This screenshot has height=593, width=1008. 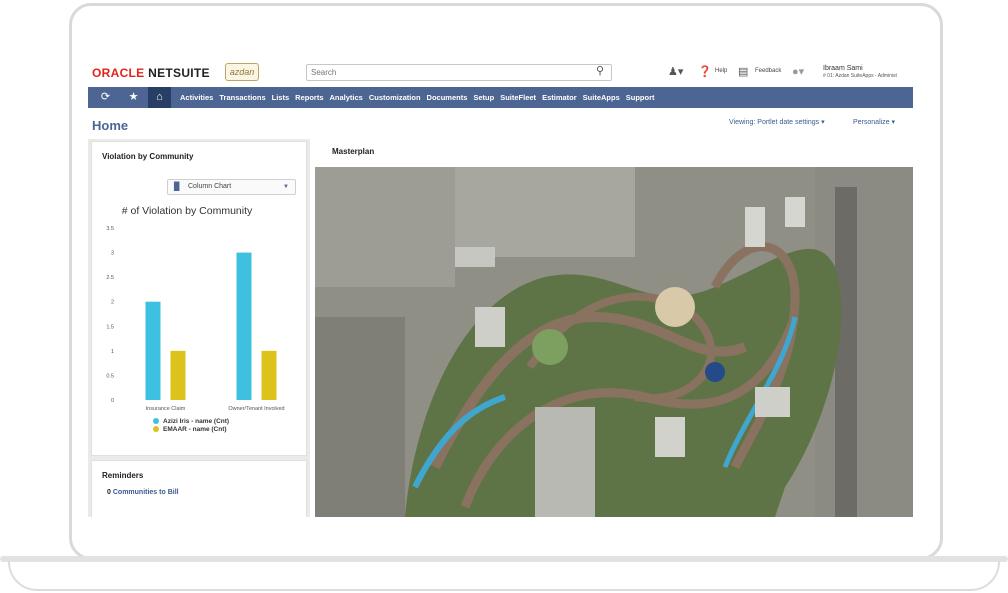 I want to click on help-link: Help, so click(x=721, y=71).